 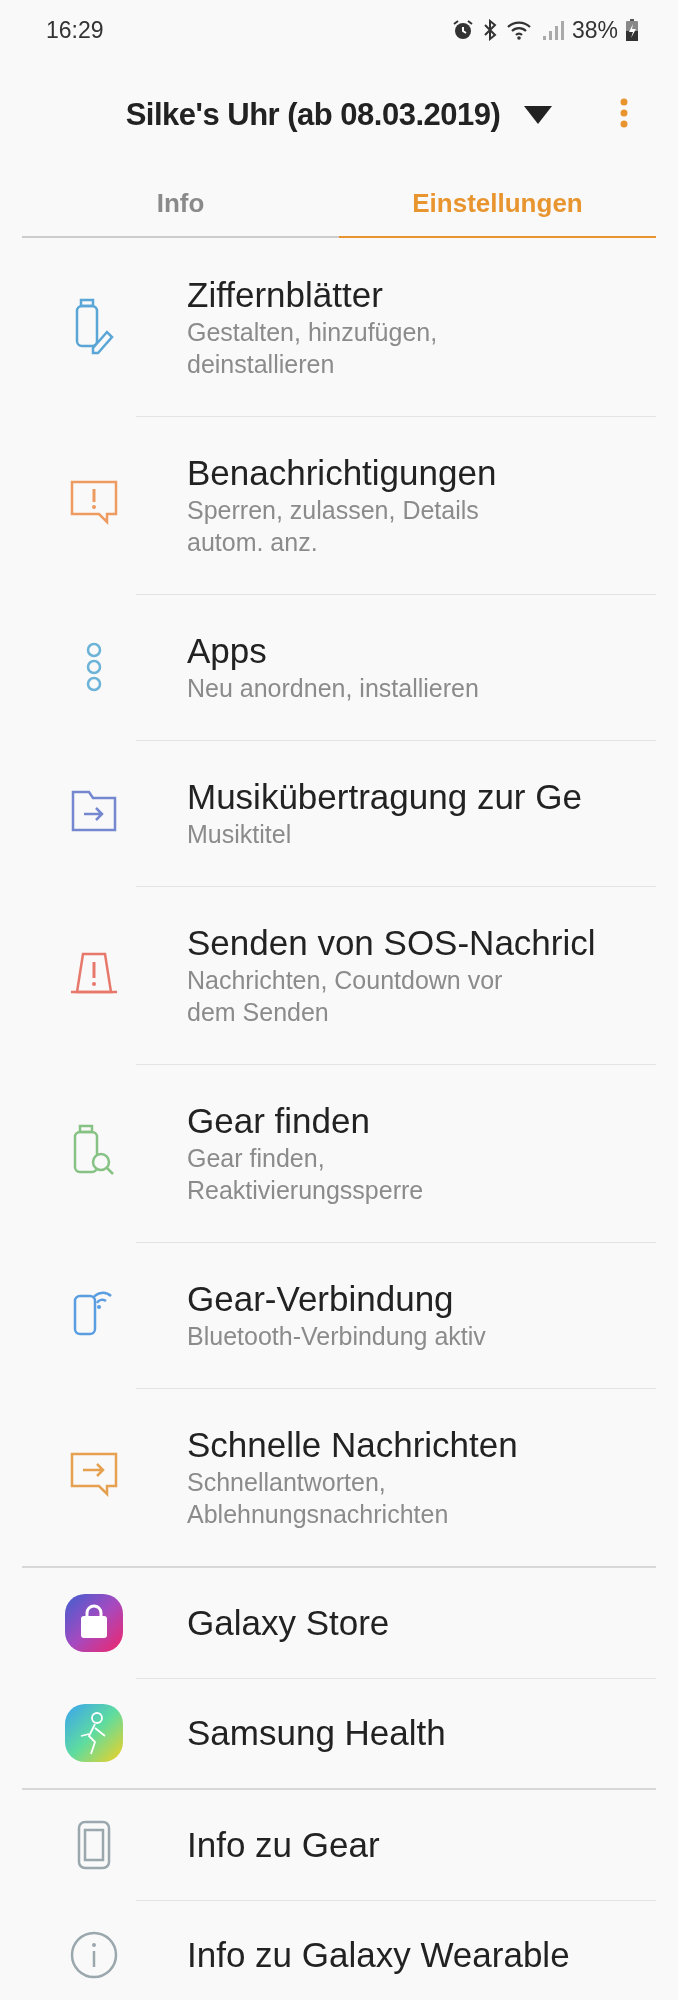 I want to click on settings-item: Gear-Verbindung Bluetooth-Verbindung aktiv, so click(x=339, y=1315).